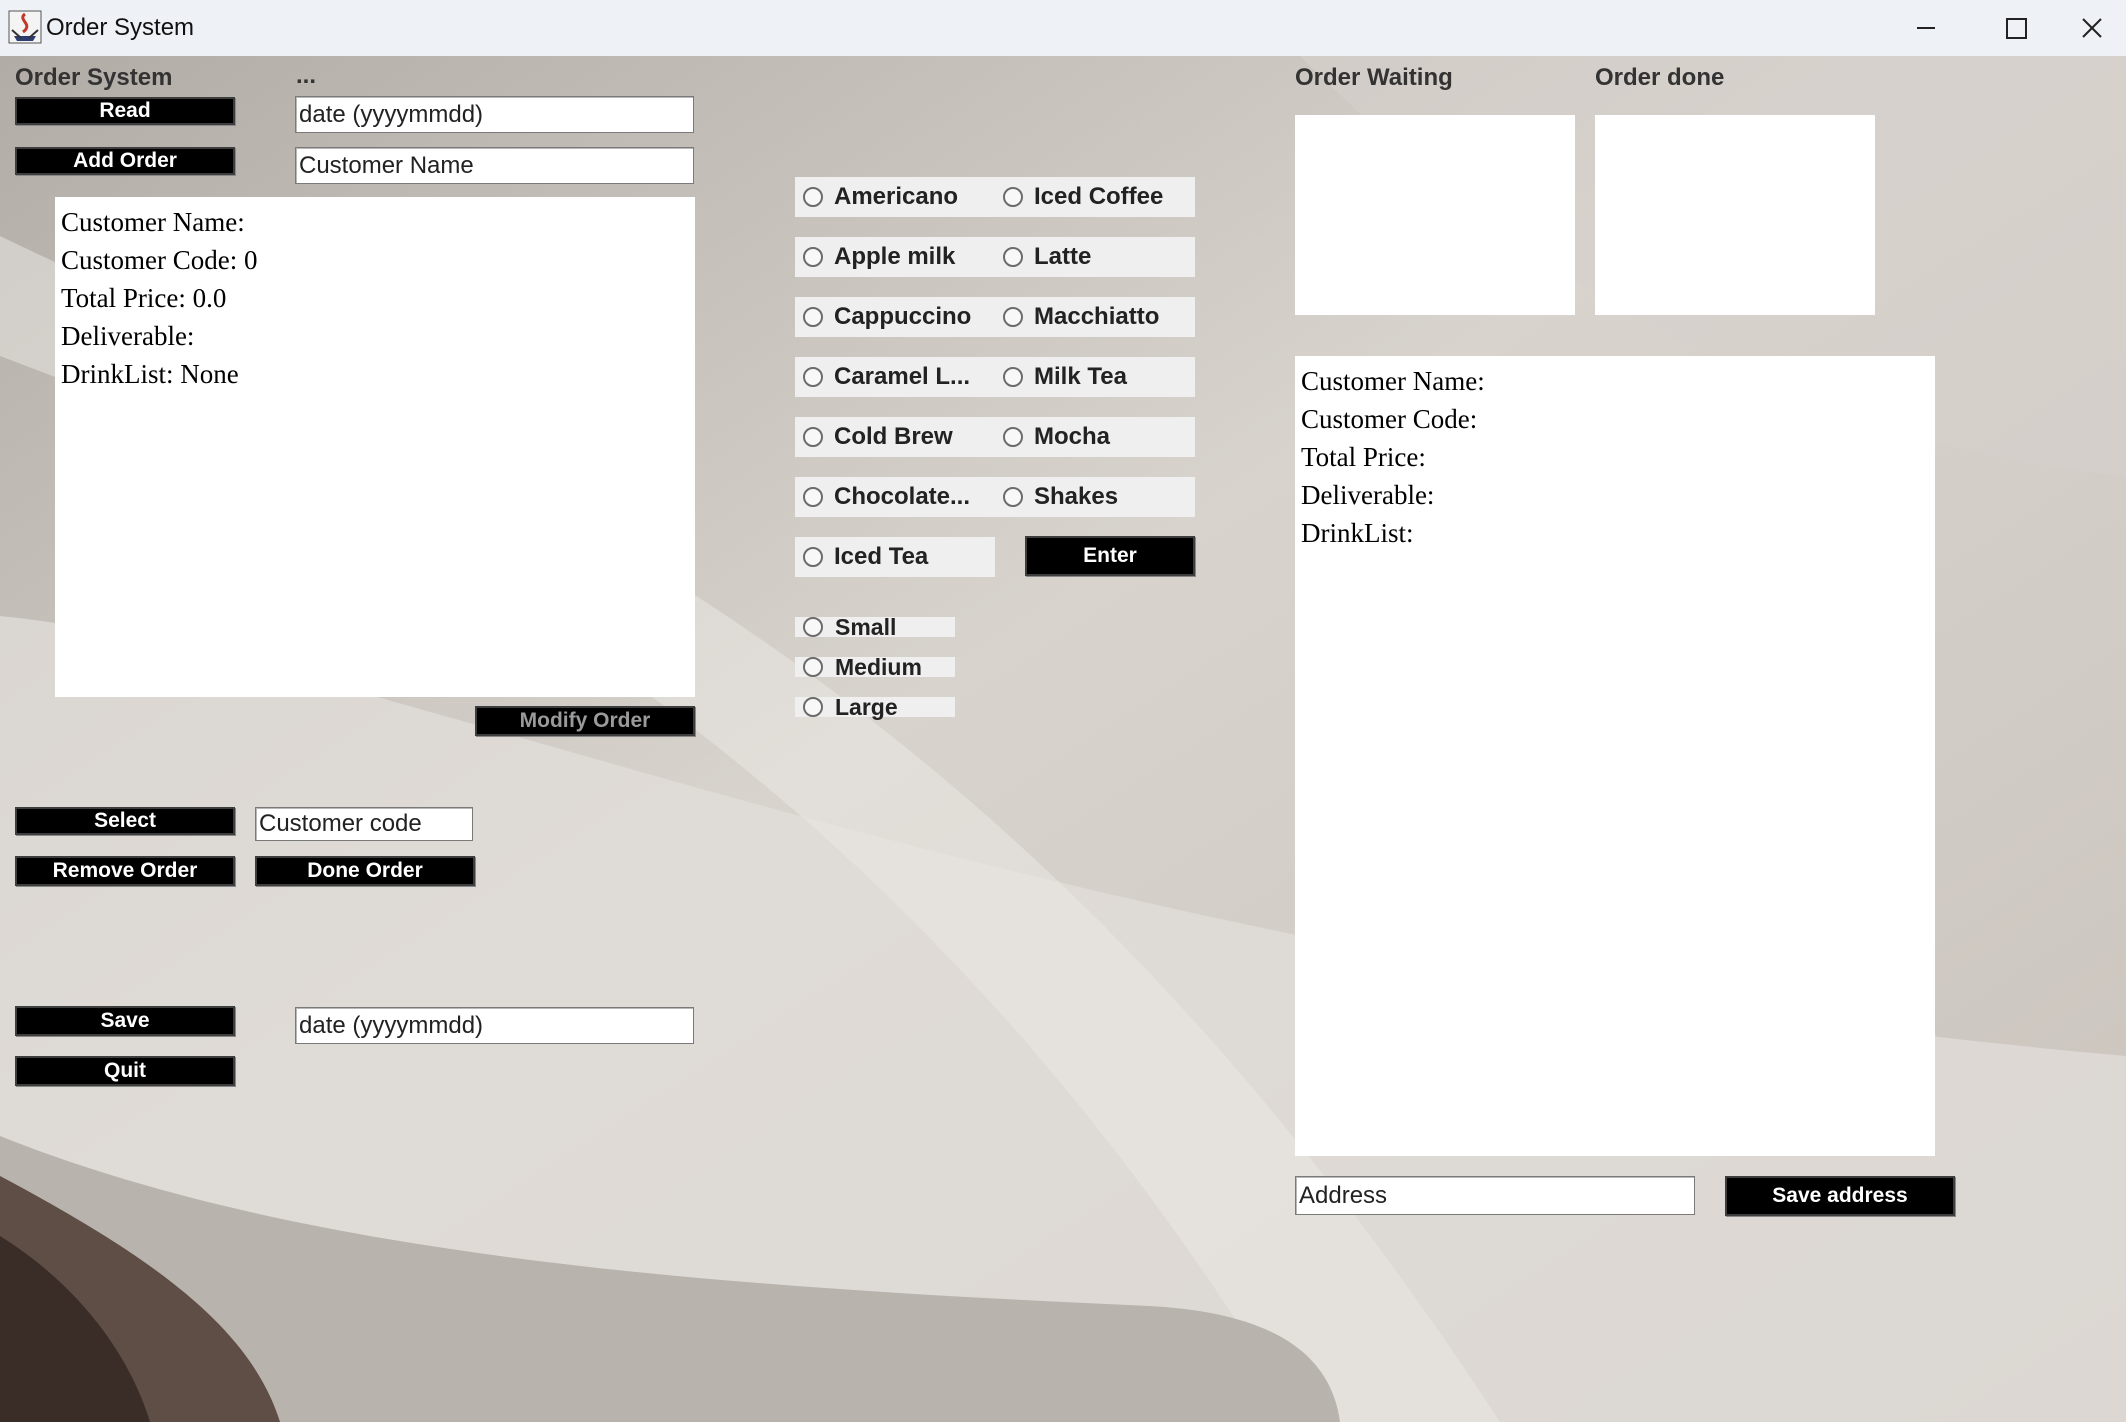 The image size is (2126, 1422). I want to click on size-option-label: Large, so click(866, 706).